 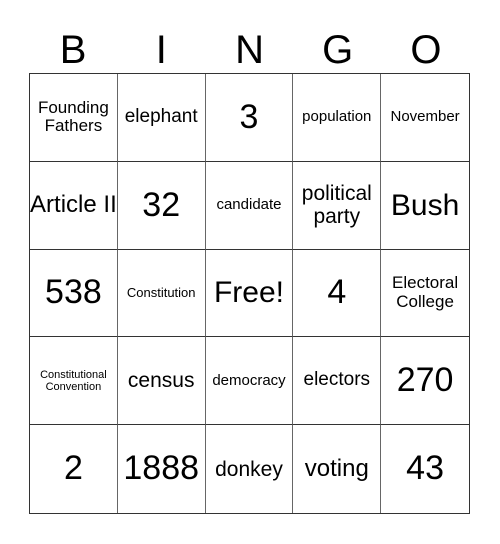 I want to click on bingo-cell: Constitution, so click(x=161, y=293).